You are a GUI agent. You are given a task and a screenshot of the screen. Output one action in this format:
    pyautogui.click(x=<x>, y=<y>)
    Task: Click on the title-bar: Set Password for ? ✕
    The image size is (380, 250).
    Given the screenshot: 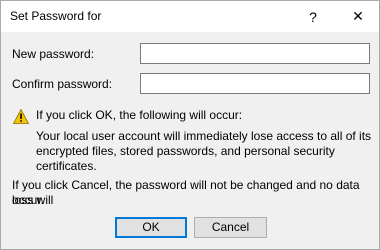 What is the action you would take?
    pyautogui.click(x=190, y=16)
    